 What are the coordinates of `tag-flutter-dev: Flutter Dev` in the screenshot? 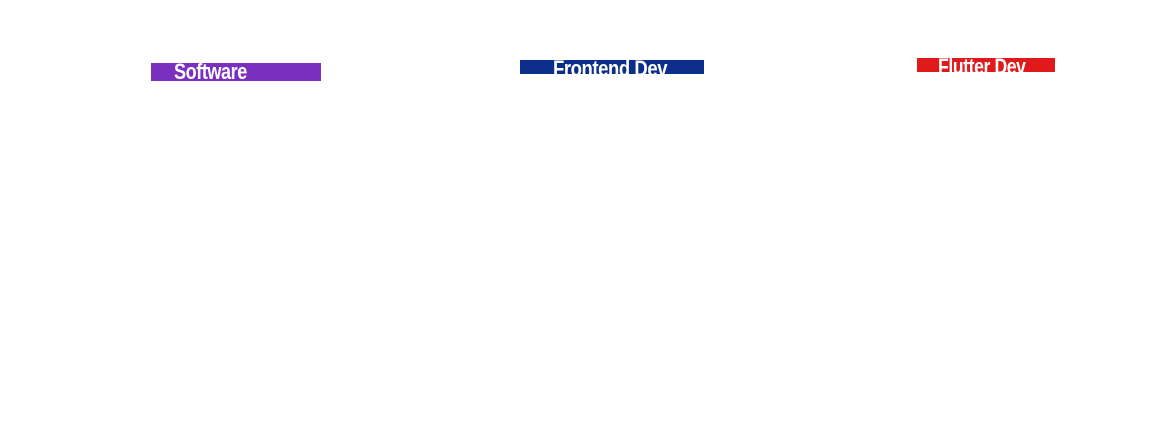 It's located at (986, 65).